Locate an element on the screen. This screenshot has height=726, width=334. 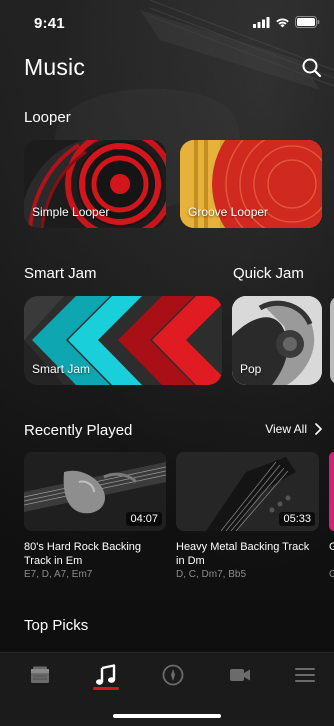
smart-jam-card: Smart Jam is located at coordinates (123, 340).